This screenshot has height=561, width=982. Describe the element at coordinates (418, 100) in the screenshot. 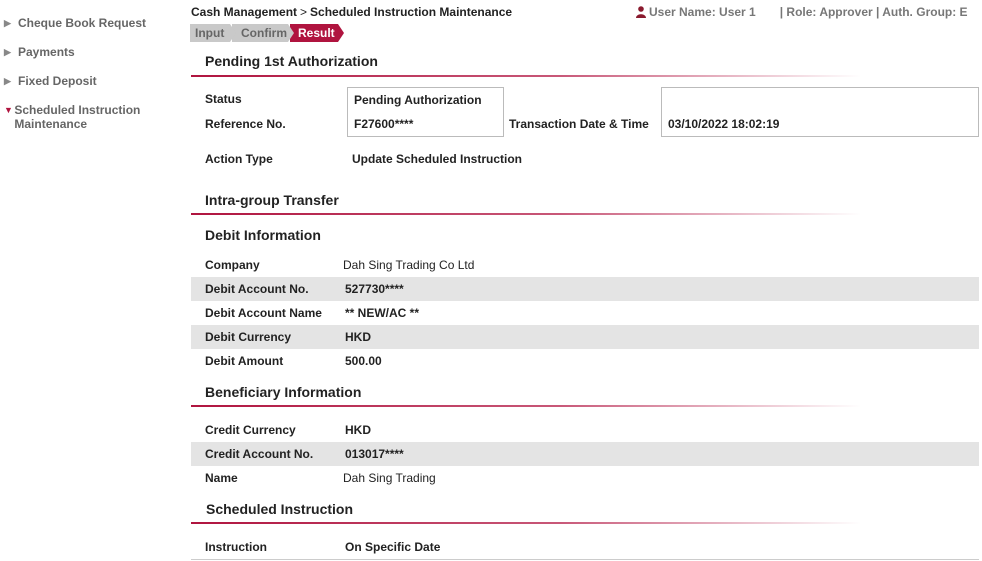

I see `status-value: Pending Authorization` at that location.